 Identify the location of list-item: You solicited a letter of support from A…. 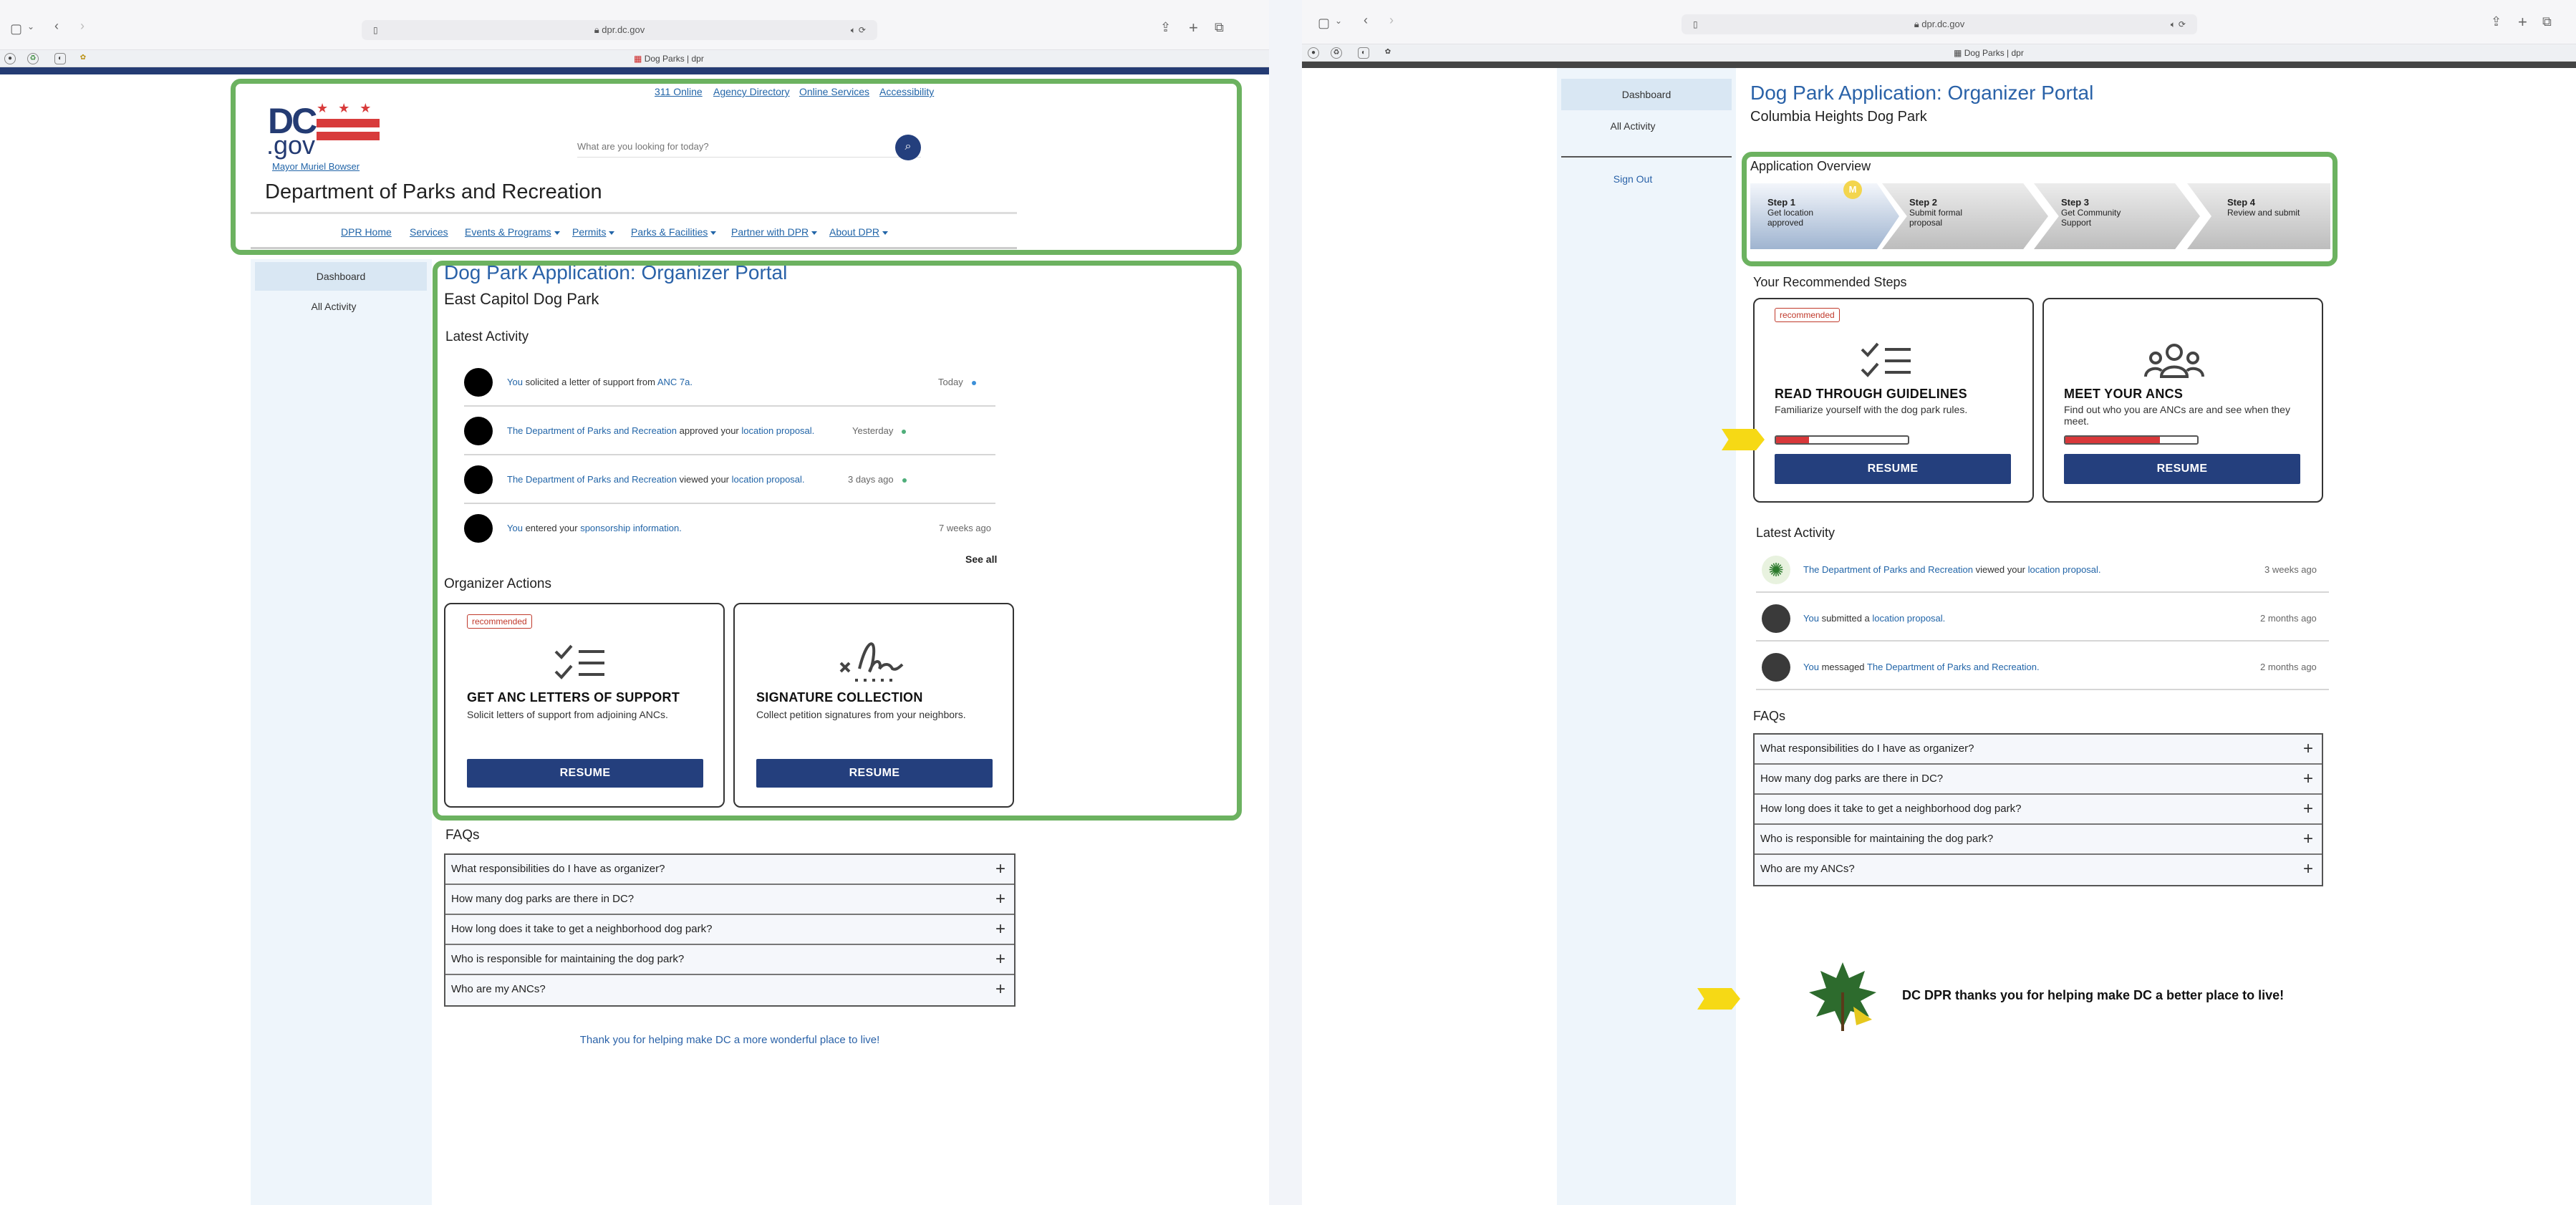
(729, 383).